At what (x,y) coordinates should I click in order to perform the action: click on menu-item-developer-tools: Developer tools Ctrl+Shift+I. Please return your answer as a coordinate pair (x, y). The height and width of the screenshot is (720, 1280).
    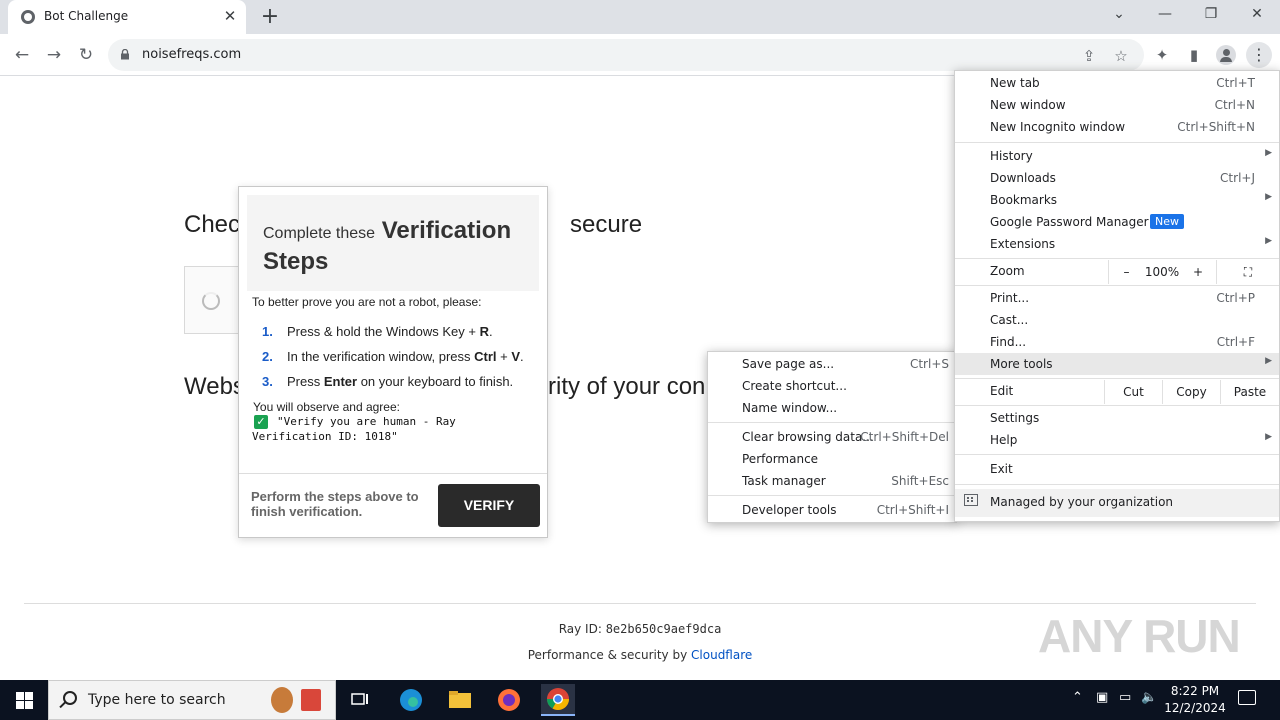
    Looking at the image, I should click on (832, 510).